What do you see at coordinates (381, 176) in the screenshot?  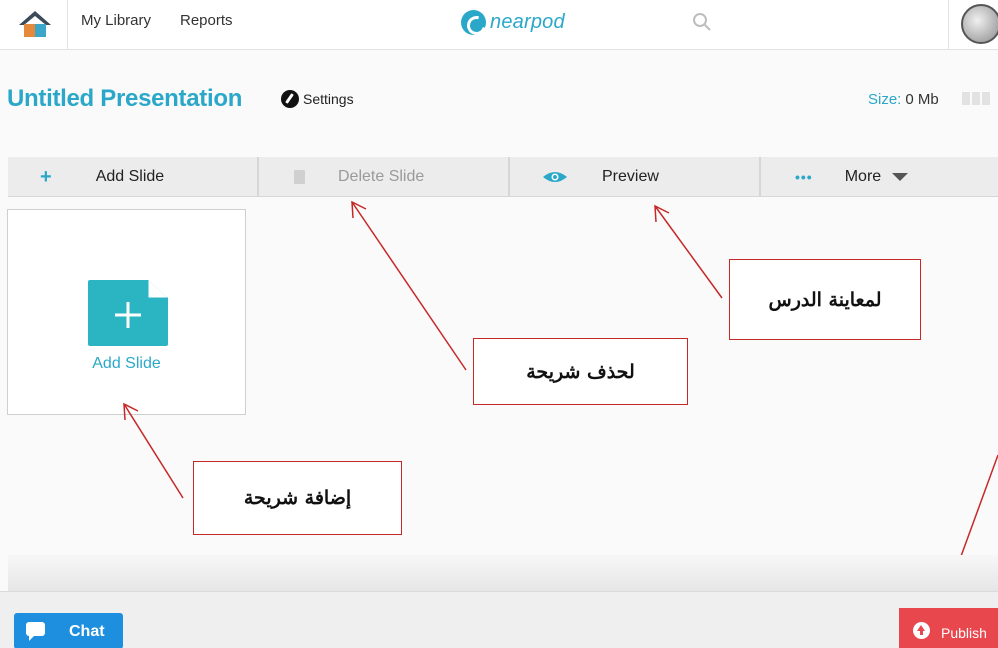 I see `delete-slide-label: Delete Slide` at bounding box center [381, 176].